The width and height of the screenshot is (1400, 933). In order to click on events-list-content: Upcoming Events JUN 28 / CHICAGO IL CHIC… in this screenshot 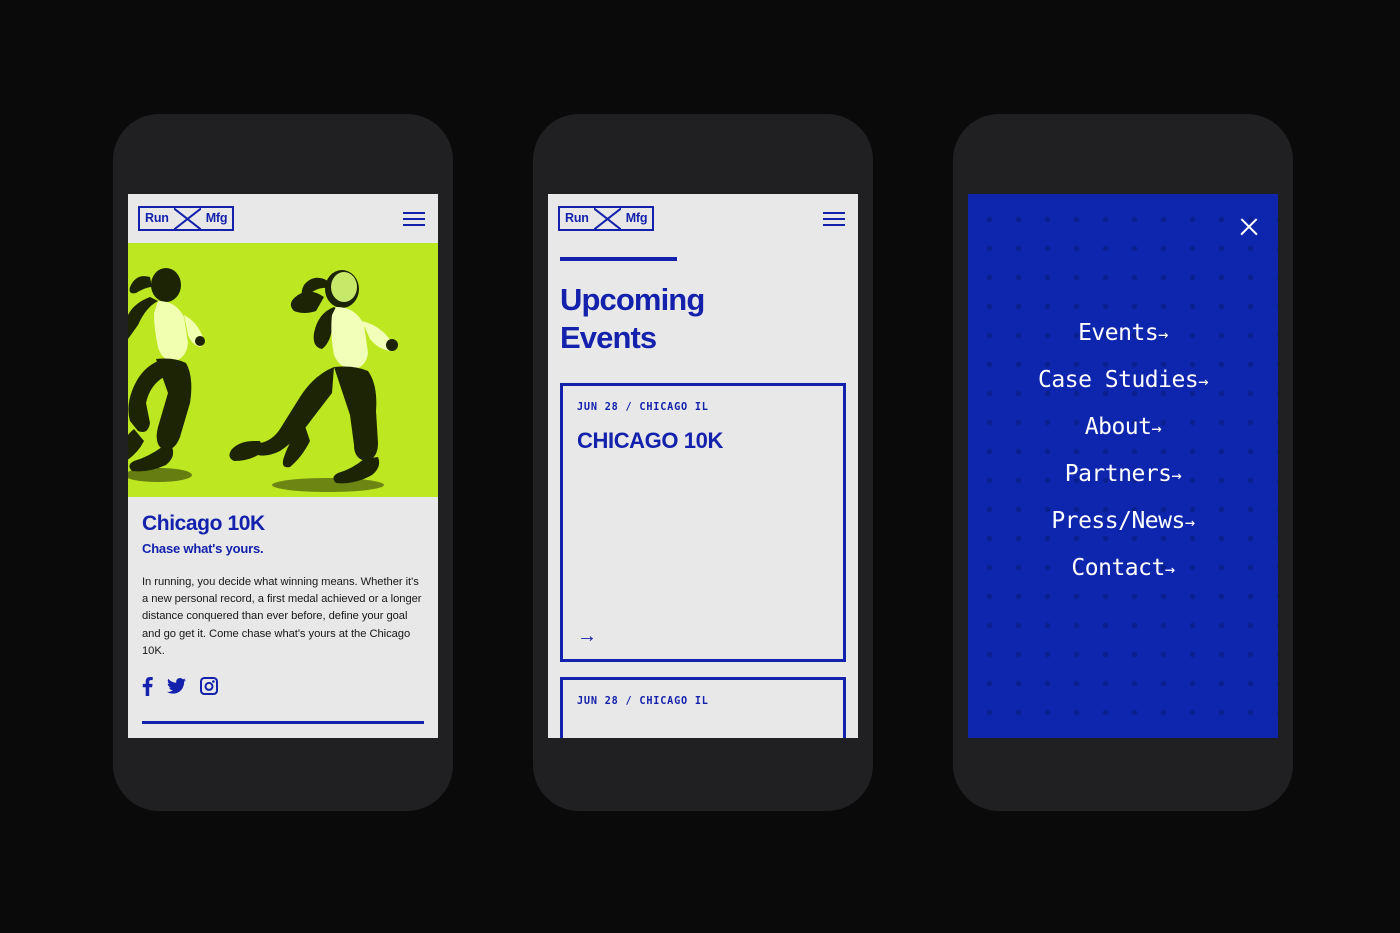, I will do `click(703, 490)`.